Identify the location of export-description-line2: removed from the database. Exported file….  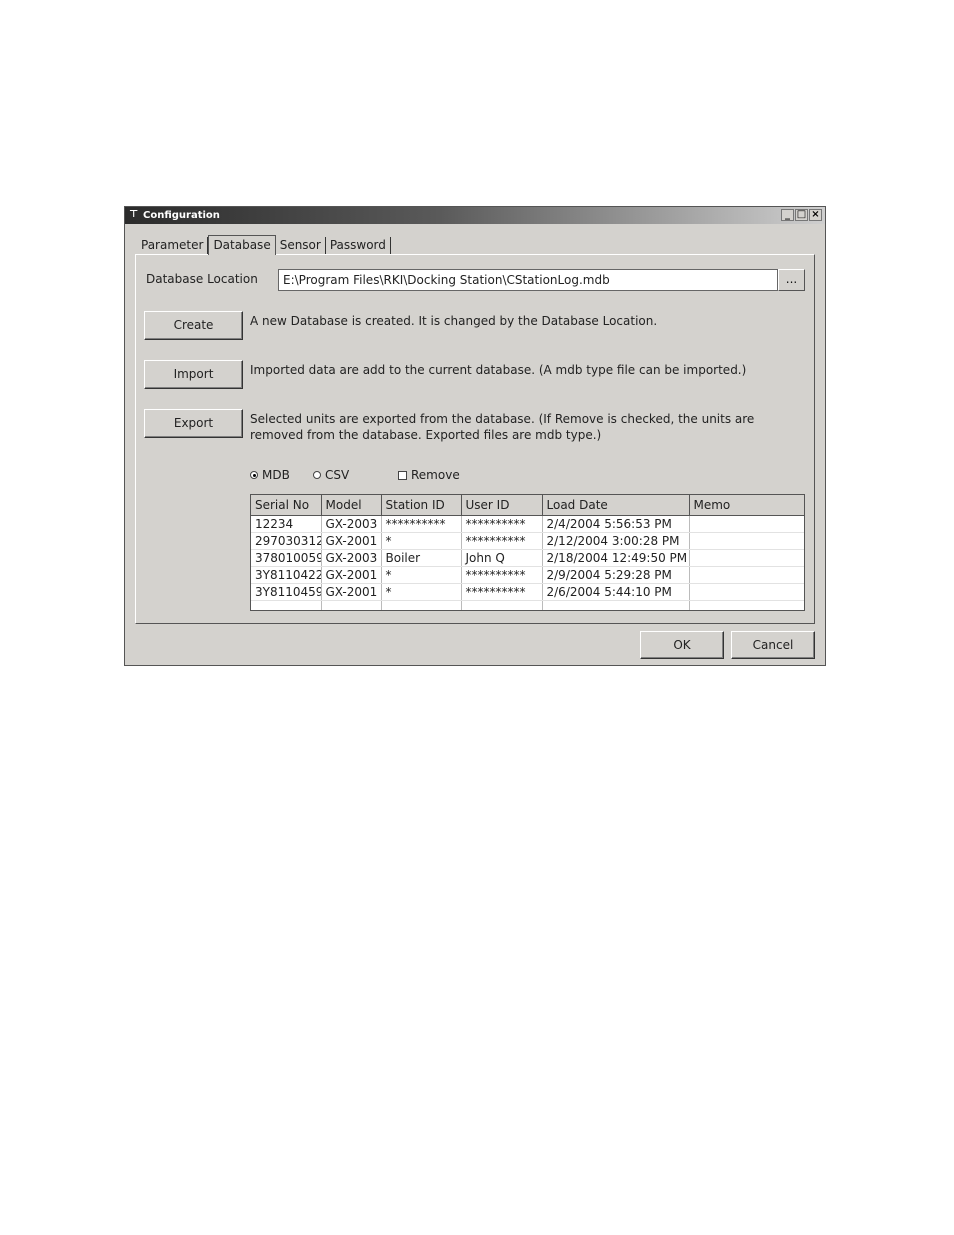
(426, 435).